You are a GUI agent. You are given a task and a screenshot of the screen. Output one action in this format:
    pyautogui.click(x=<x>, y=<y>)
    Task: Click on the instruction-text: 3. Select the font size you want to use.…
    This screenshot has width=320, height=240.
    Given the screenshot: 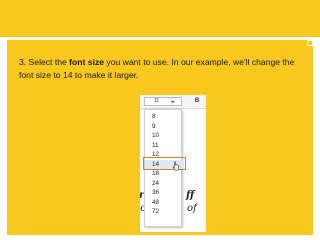 What is the action you would take?
    pyautogui.click(x=165, y=69)
    